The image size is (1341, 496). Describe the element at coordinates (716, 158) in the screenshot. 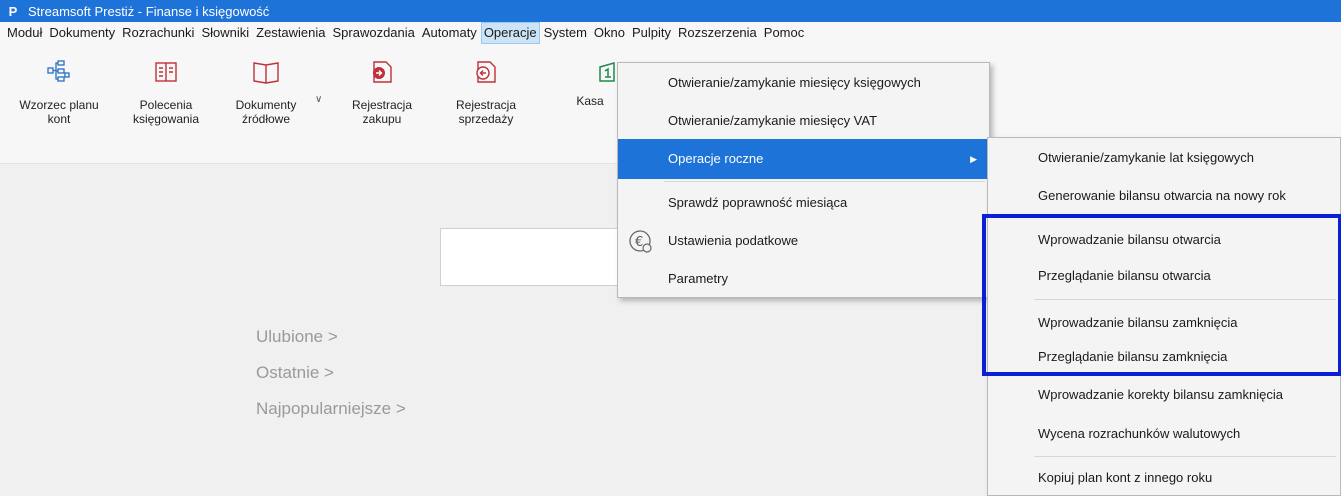

I see `menu-item-label: Operacje roczne` at that location.